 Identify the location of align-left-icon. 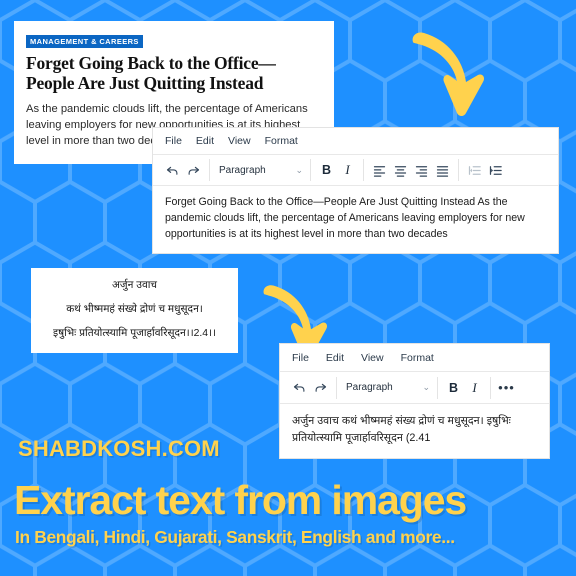
(379, 170).